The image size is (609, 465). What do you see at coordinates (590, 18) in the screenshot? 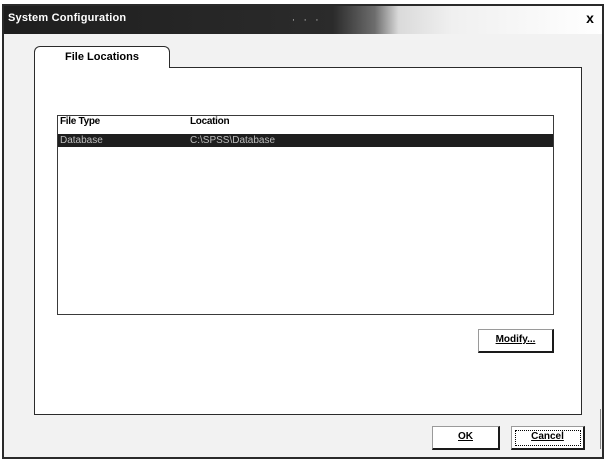
I see `close-icon: x` at bounding box center [590, 18].